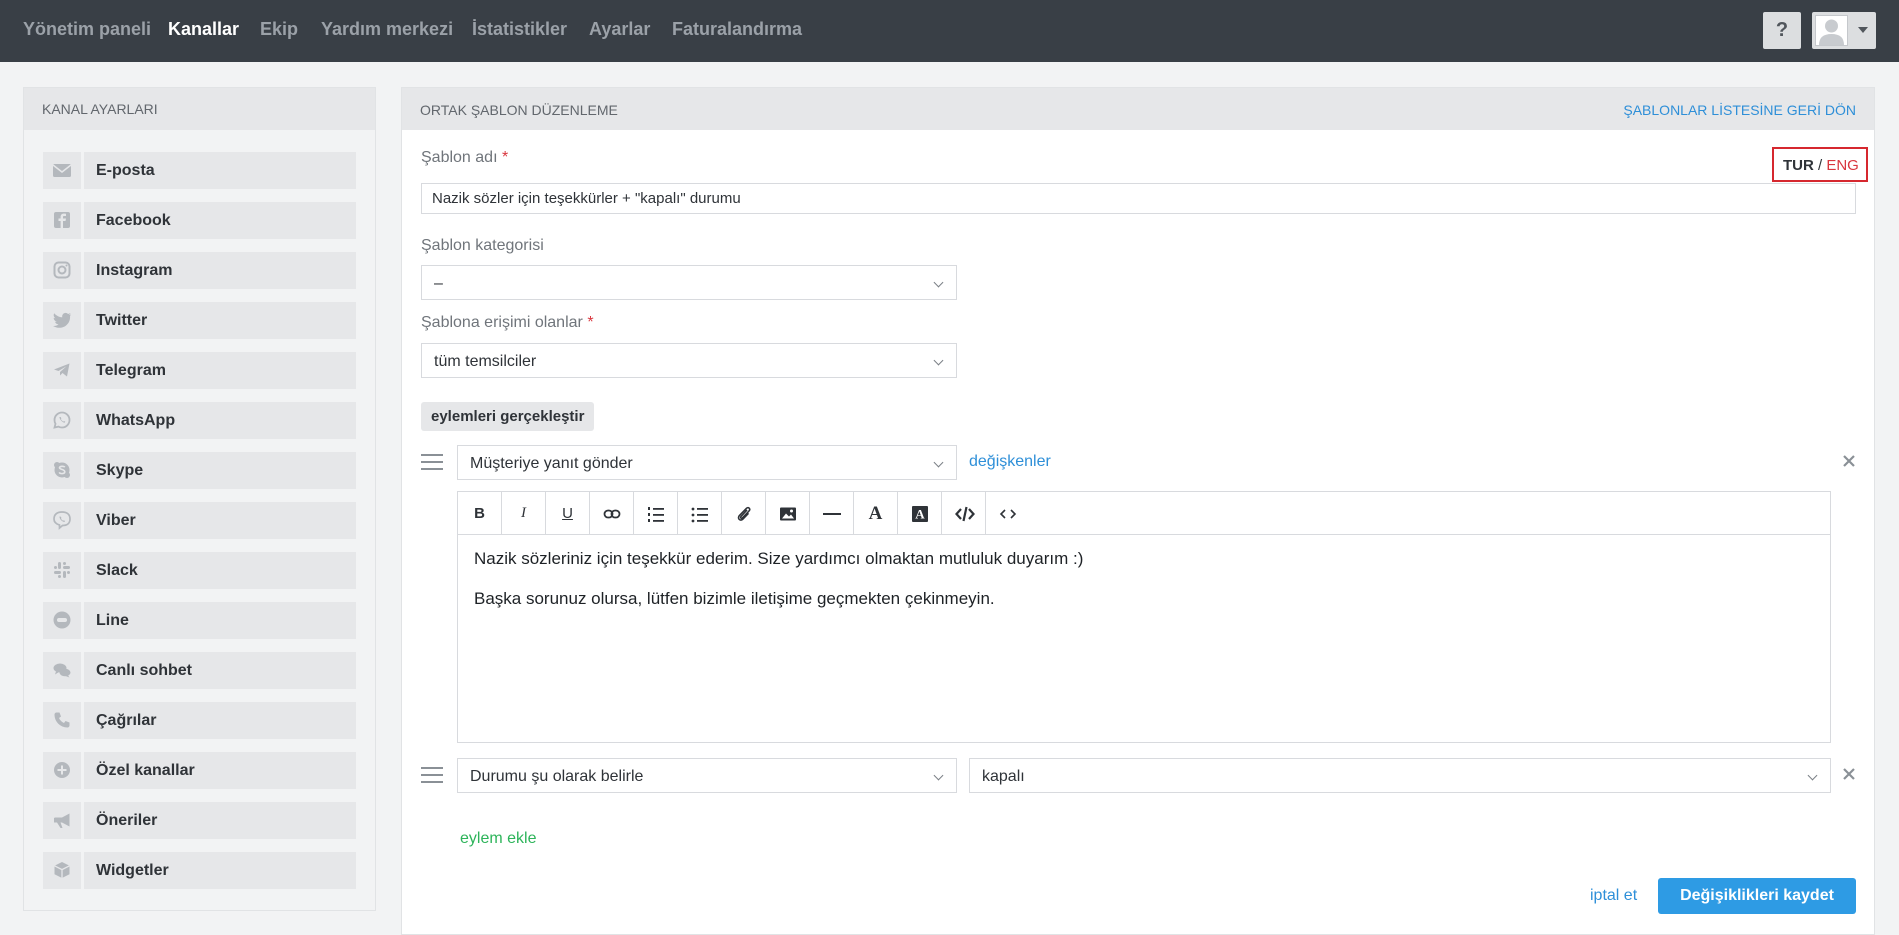 The image size is (1899, 935). What do you see at coordinates (557, 776) in the screenshot?
I see `action-type-select-value: Durumu şu olarak belirle` at bounding box center [557, 776].